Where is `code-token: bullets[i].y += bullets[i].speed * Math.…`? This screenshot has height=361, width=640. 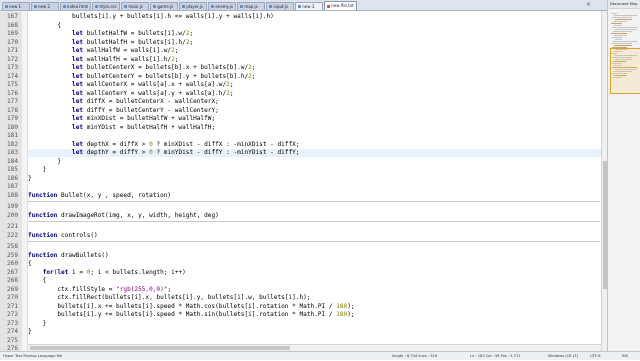
code-token: bullets[i].y += bullets[i].speed * Math.… is located at coordinates (182, 314).